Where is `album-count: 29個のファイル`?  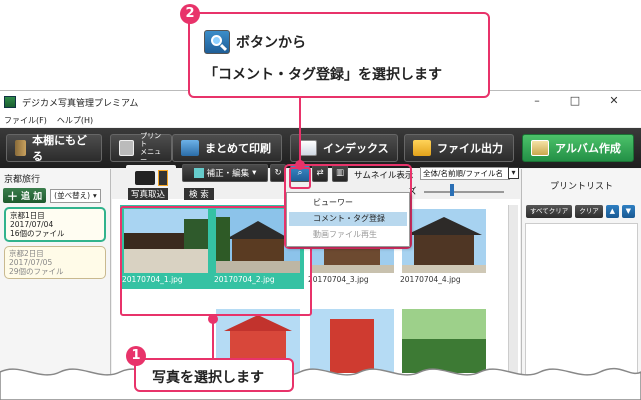 album-count: 29個のファイル is located at coordinates (36, 271).